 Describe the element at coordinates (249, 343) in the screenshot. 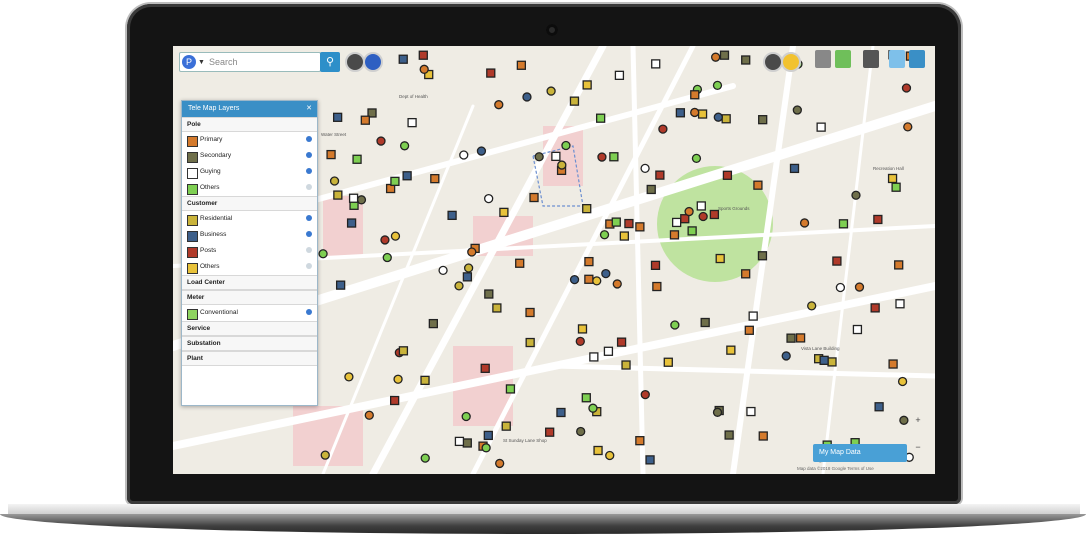

I see `layer-section: Substation` at that location.